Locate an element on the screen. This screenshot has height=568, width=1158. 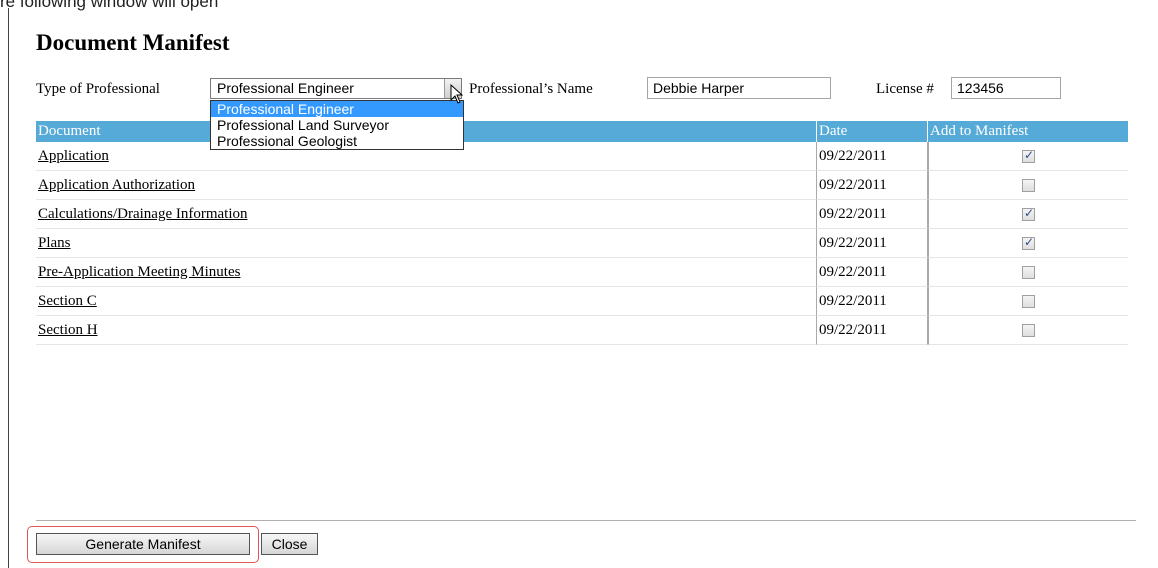
table-row: Plans 09/22/2011 ✓ is located at coordinates (582, 243).